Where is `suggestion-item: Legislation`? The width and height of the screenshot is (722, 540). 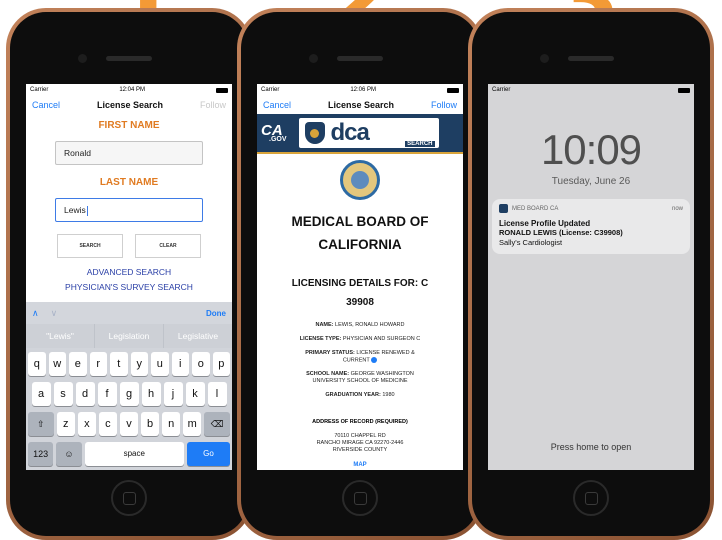 suggestion-item: Legislation is located at coordinates (129, 336).